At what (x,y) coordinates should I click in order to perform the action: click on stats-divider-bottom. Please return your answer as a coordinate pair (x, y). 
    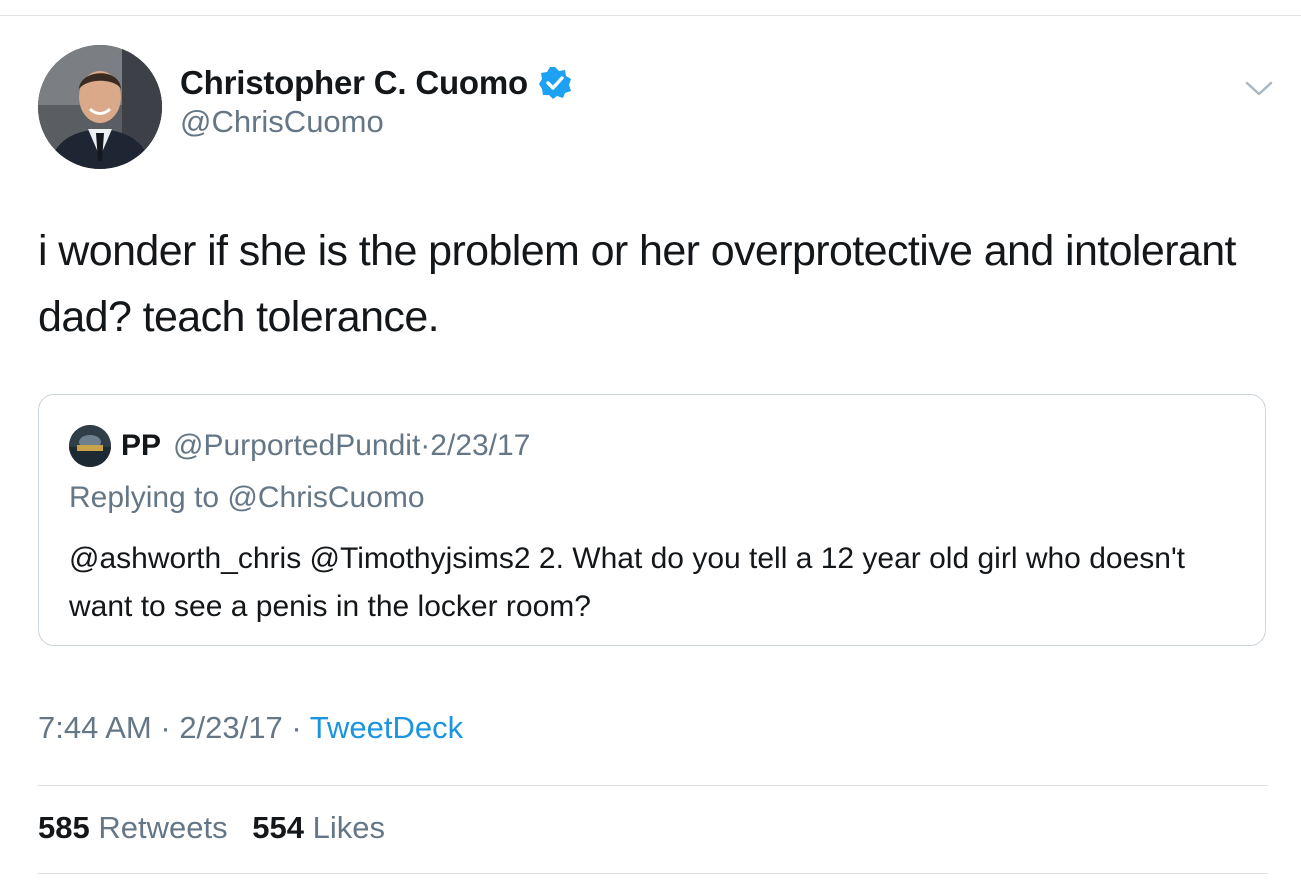
    Looking at the image, I should click on (653, 873).